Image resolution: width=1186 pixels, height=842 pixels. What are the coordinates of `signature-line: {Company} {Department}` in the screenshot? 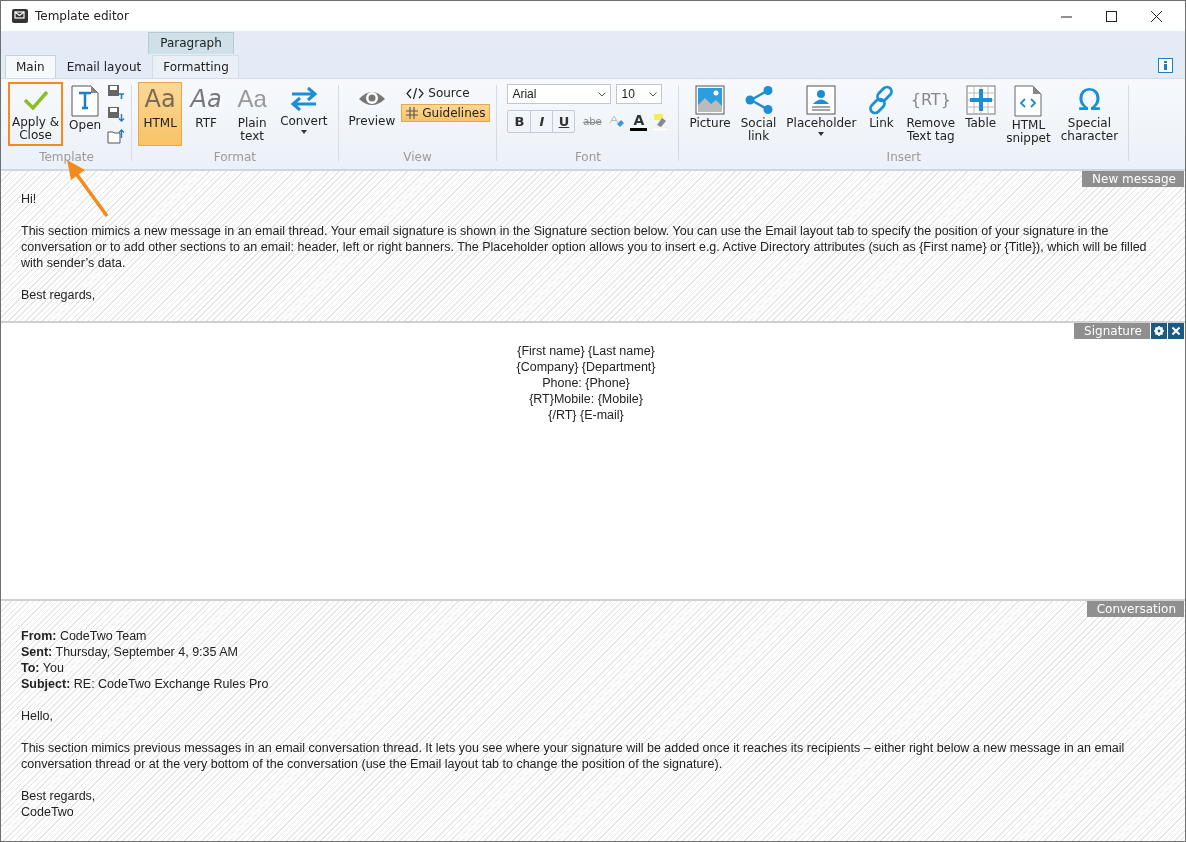 It's located at (586, 367).